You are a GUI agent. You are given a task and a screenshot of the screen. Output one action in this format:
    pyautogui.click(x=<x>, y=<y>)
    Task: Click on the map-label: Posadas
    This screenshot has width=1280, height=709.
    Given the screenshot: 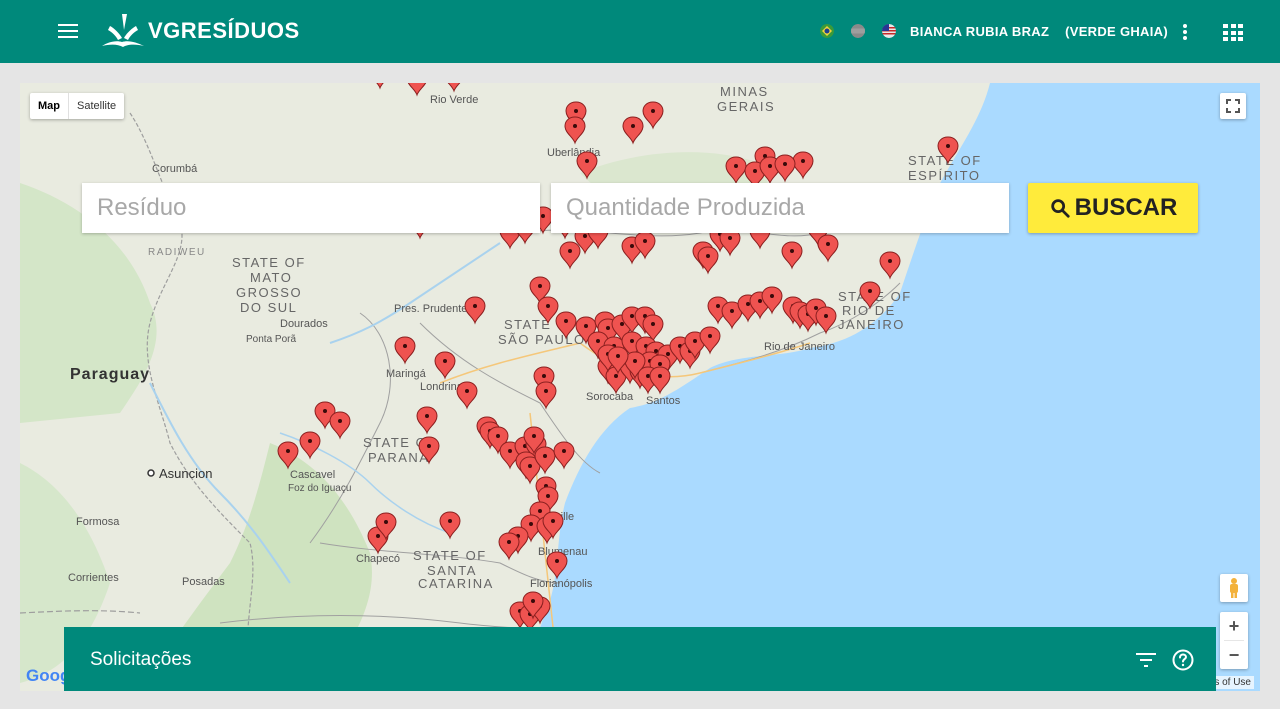 What is the action you would take?
    pyautogui.click(x=203, y=582)
    